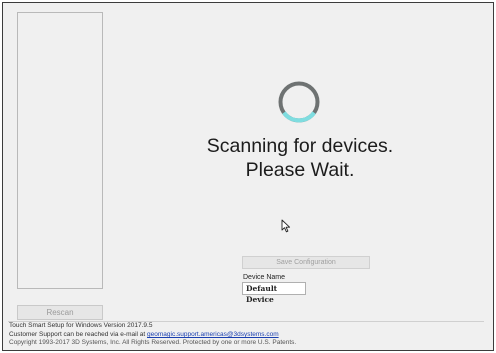  I want to click on save-configuration-label: Save Configuration, so click(306, 262).